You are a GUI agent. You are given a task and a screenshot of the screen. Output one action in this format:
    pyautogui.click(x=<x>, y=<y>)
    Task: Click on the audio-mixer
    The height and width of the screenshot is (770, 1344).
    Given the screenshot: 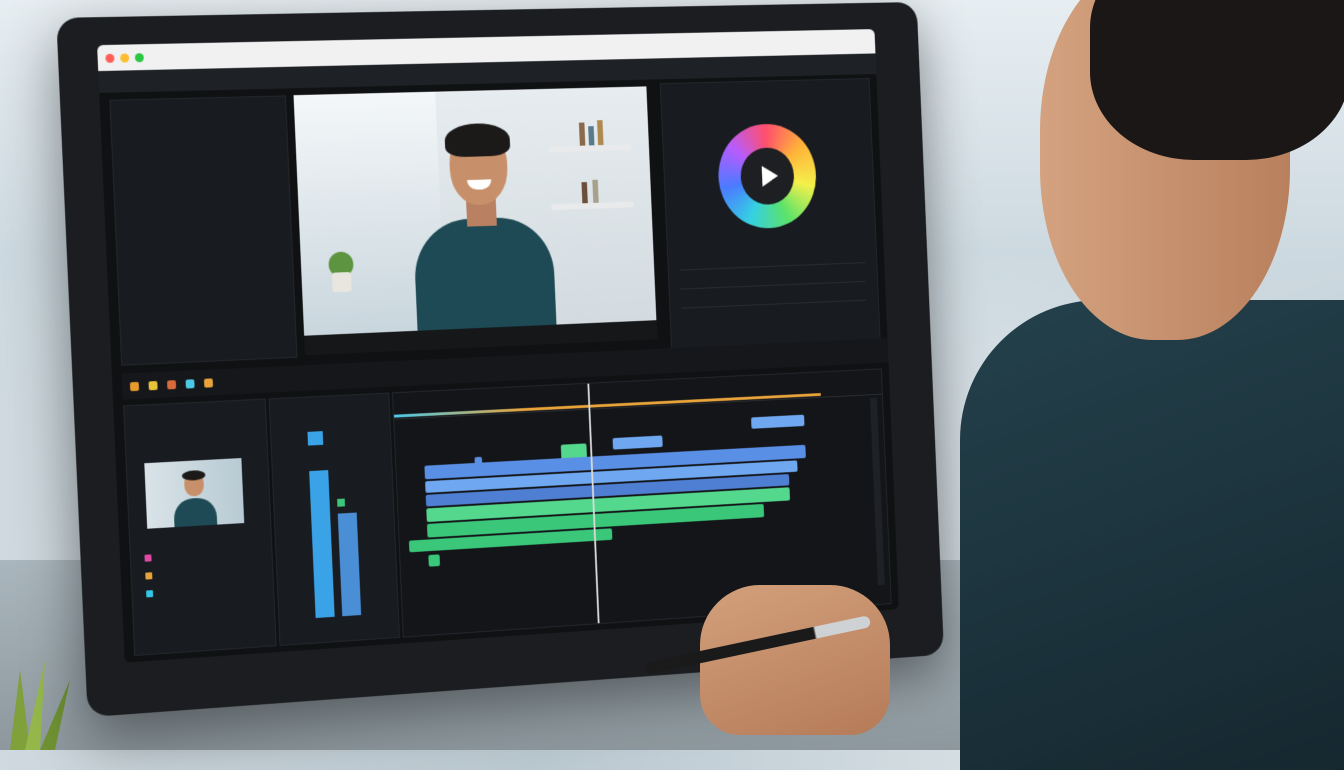 What is the action you would take?
    pyautogui.click(x=334, y=519)
    